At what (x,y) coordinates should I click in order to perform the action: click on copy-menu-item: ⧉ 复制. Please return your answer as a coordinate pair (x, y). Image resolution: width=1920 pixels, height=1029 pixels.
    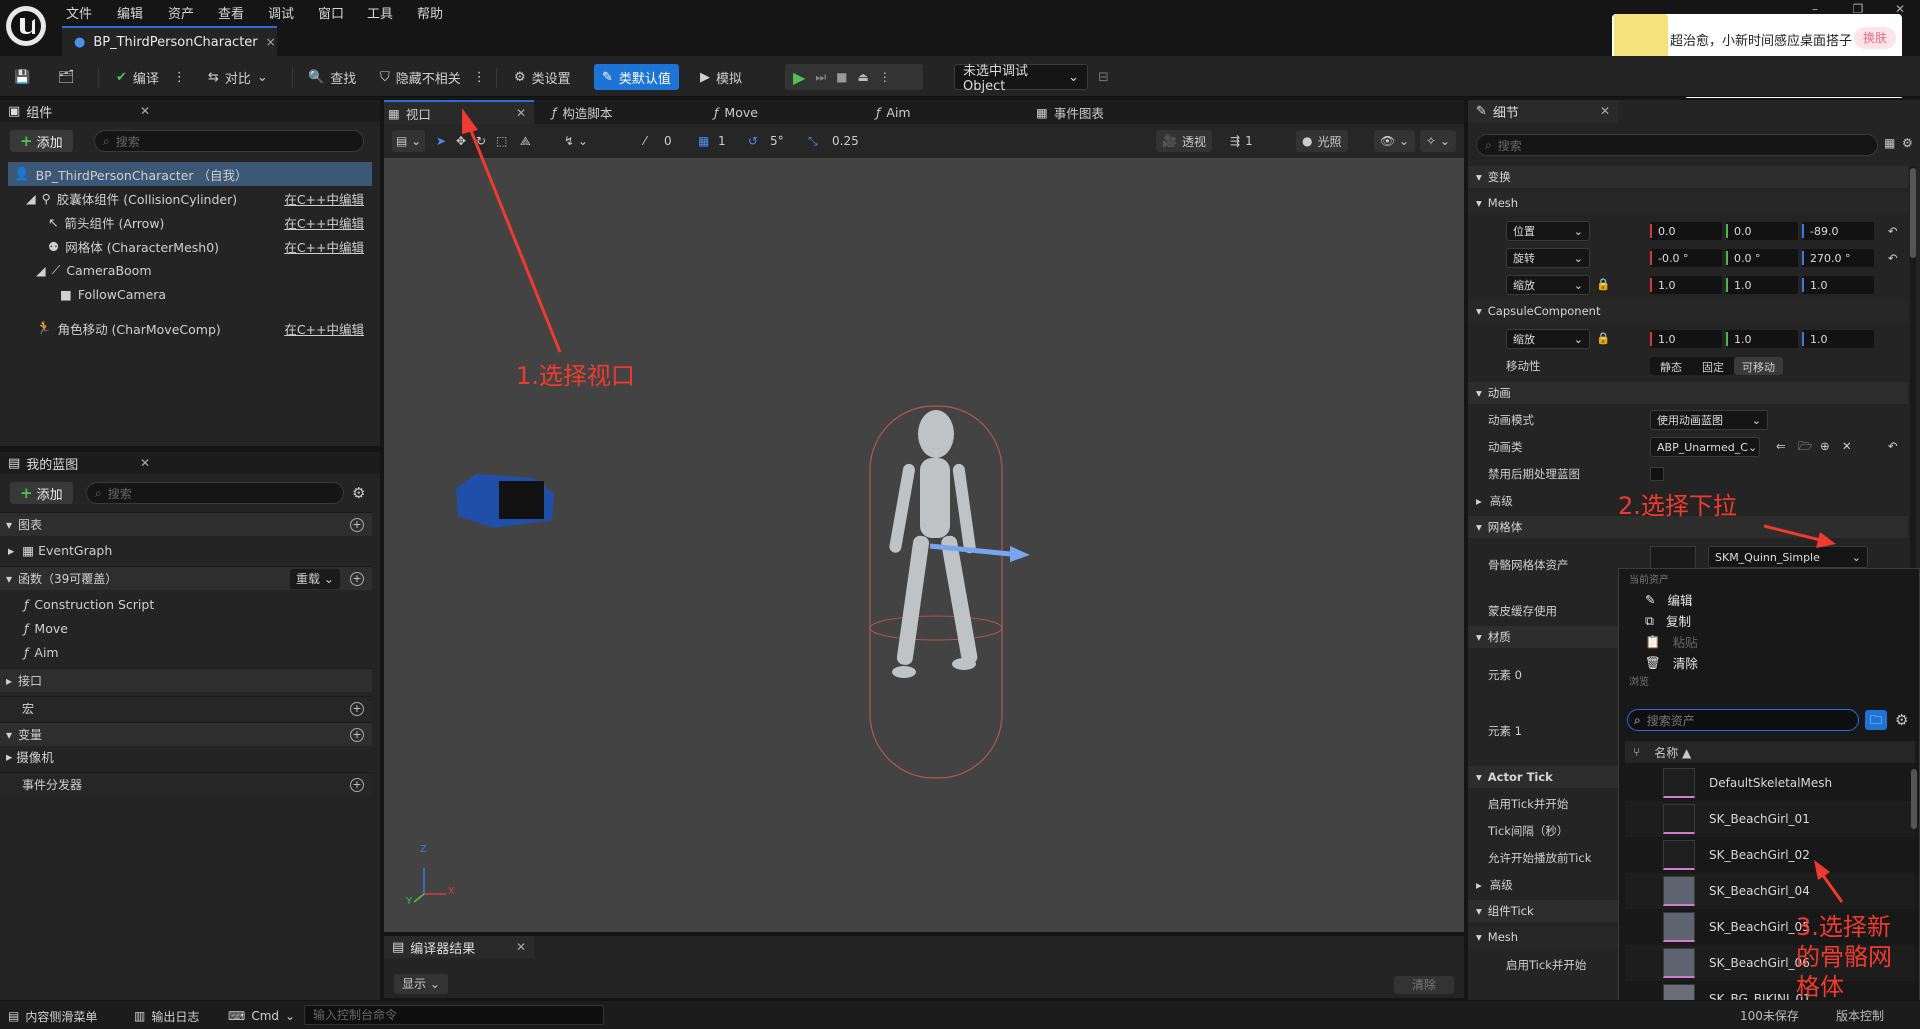
    Looking at the image, I should click on (1769, 620).